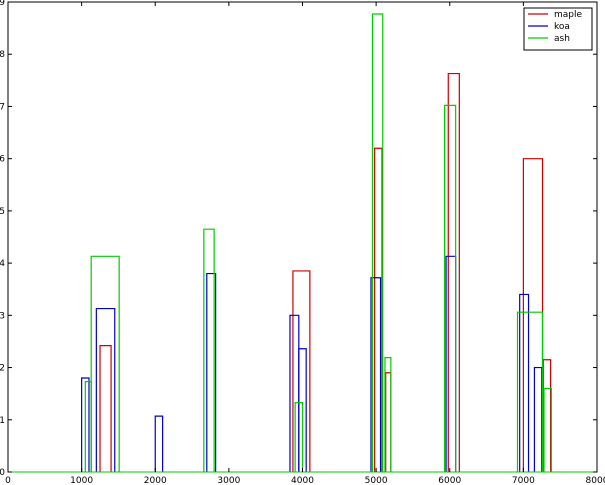 The image size is (605, 485). I want to click on y-tick-label: 0, so click(2, 473).